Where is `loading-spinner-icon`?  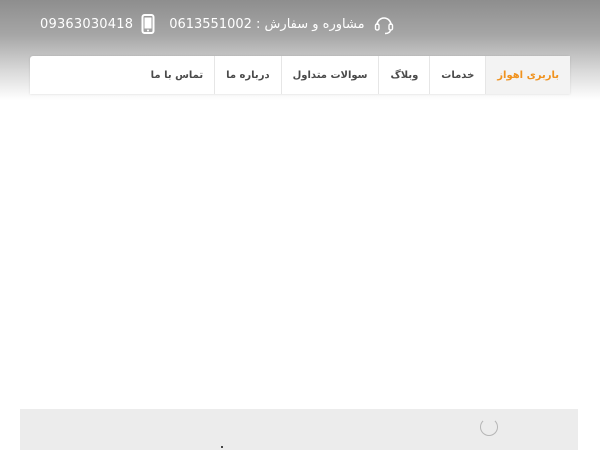
loading-spinner-icon is located at coordinates (489, 427).